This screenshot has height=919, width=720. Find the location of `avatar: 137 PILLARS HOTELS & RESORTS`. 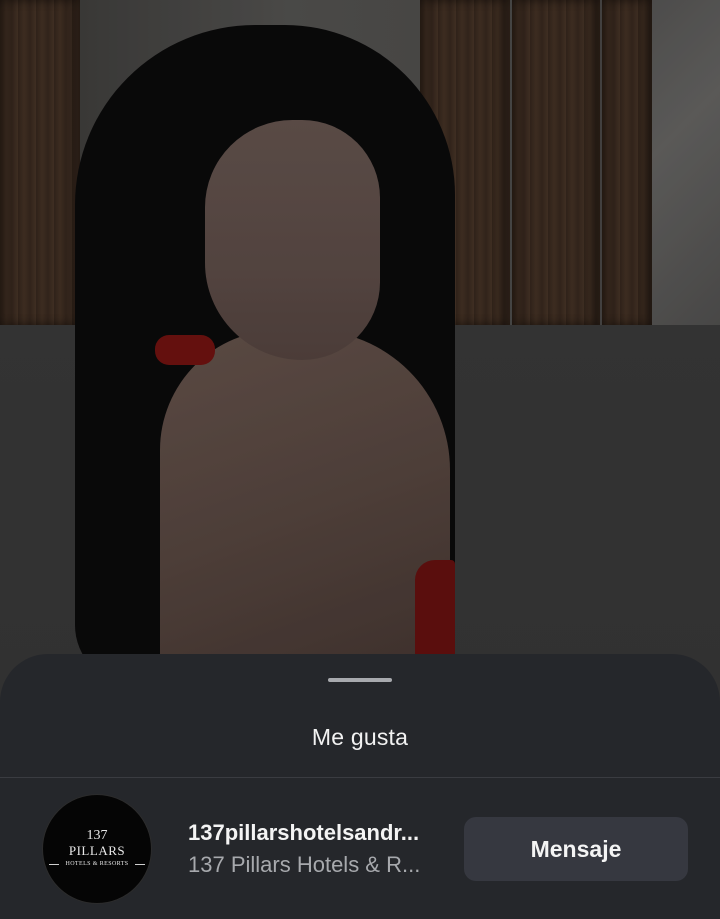

avatar: 137 PILLARS HOTELS & RESORTS is located at coordinates (97, 849).